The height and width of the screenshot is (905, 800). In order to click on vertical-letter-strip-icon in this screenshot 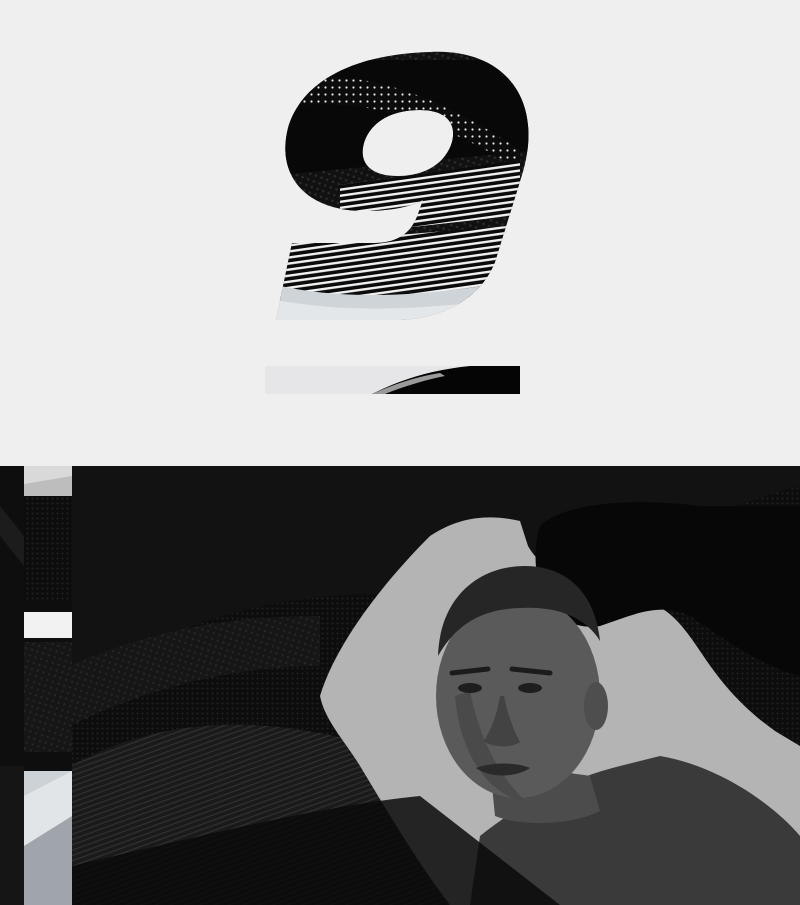, I will do `click(36, 685)`.